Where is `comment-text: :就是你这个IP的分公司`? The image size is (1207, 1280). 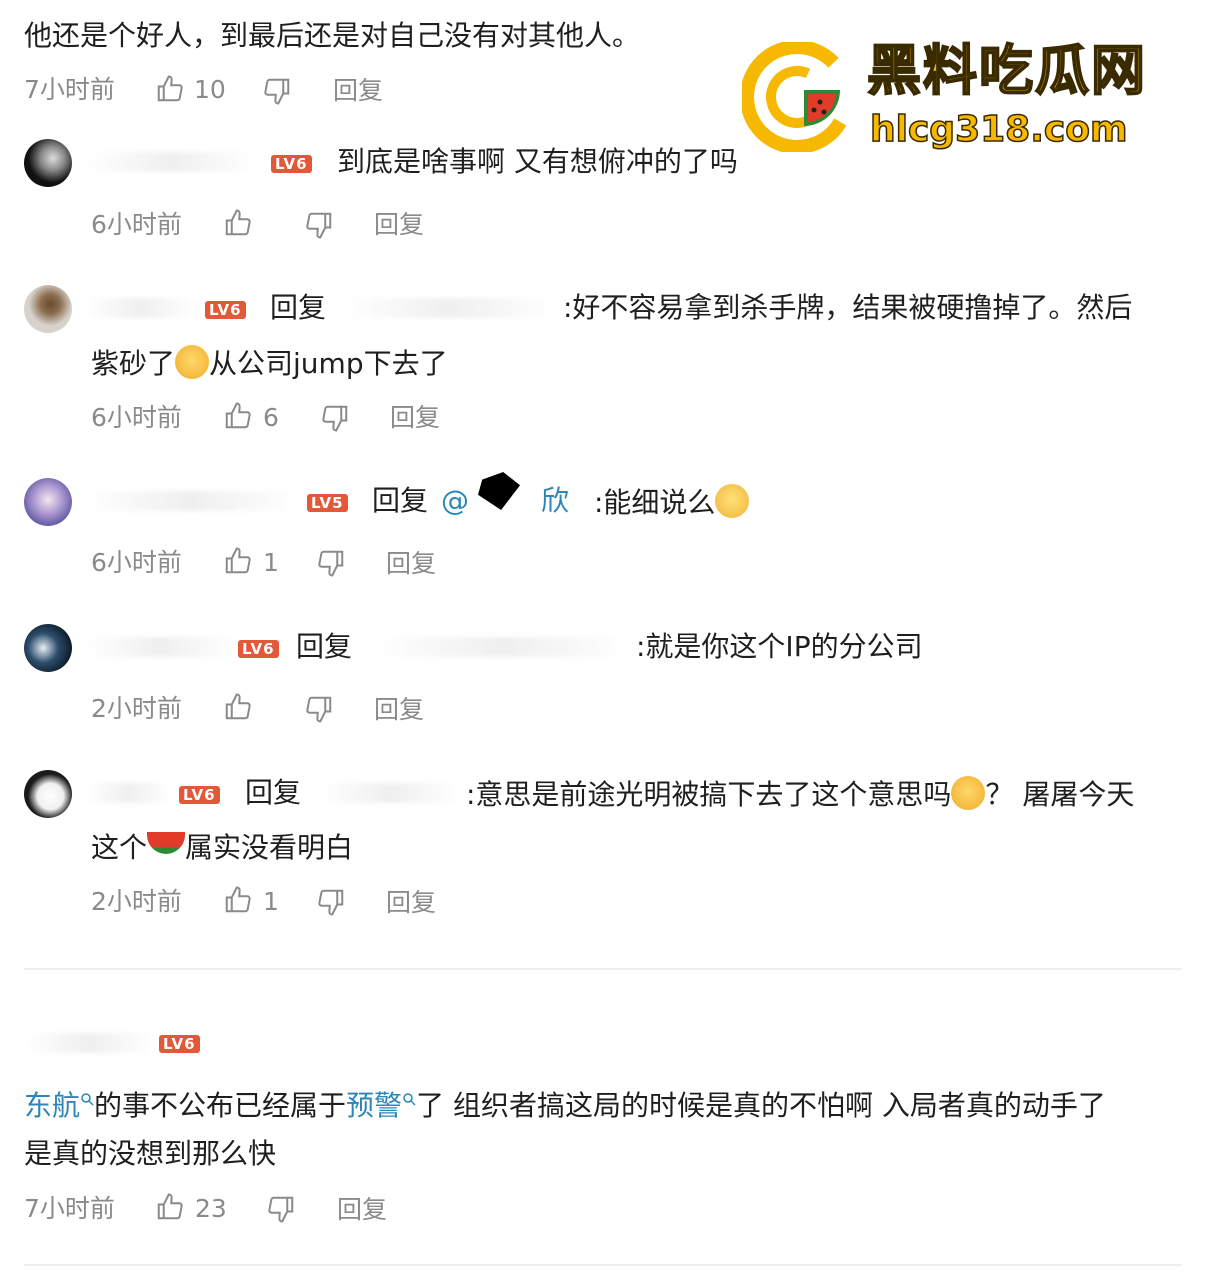
comment-text: :就是你这个IP的分公司 is located at coordinates (779, 646).